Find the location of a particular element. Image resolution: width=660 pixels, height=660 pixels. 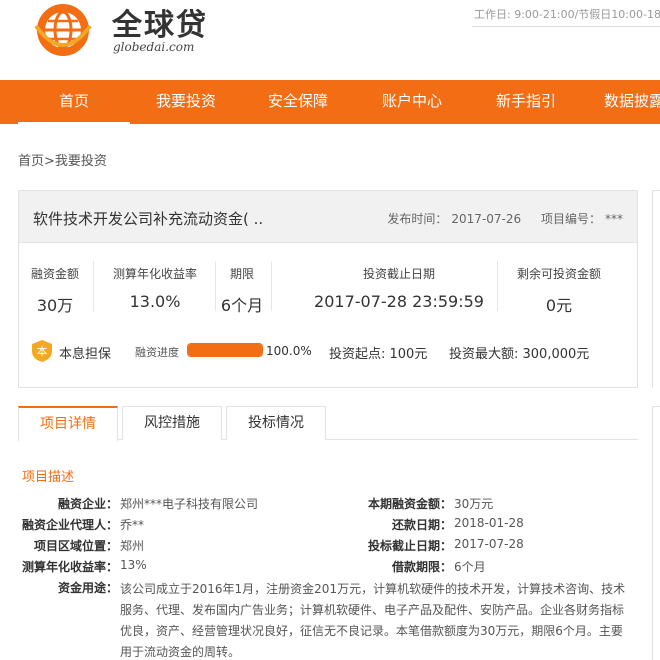

stat-value: 2017-07-28 23:59:59 is located at coordinates (399, 301).